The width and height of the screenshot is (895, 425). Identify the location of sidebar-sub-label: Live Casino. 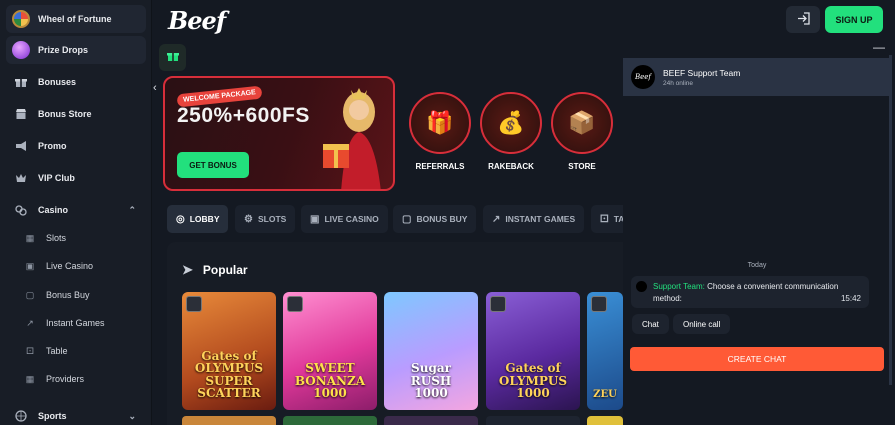
(70, 266).